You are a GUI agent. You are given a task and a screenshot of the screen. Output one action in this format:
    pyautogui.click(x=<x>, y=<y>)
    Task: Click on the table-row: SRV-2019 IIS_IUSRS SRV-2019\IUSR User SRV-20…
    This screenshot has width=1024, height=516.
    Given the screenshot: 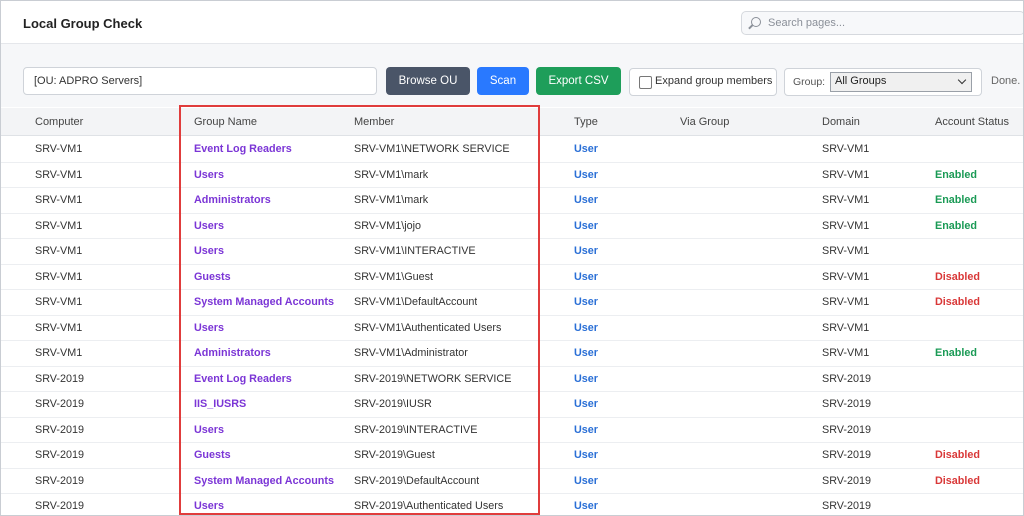 What is the action you would take?
    pyautogui.click(x=512, y=404)
    